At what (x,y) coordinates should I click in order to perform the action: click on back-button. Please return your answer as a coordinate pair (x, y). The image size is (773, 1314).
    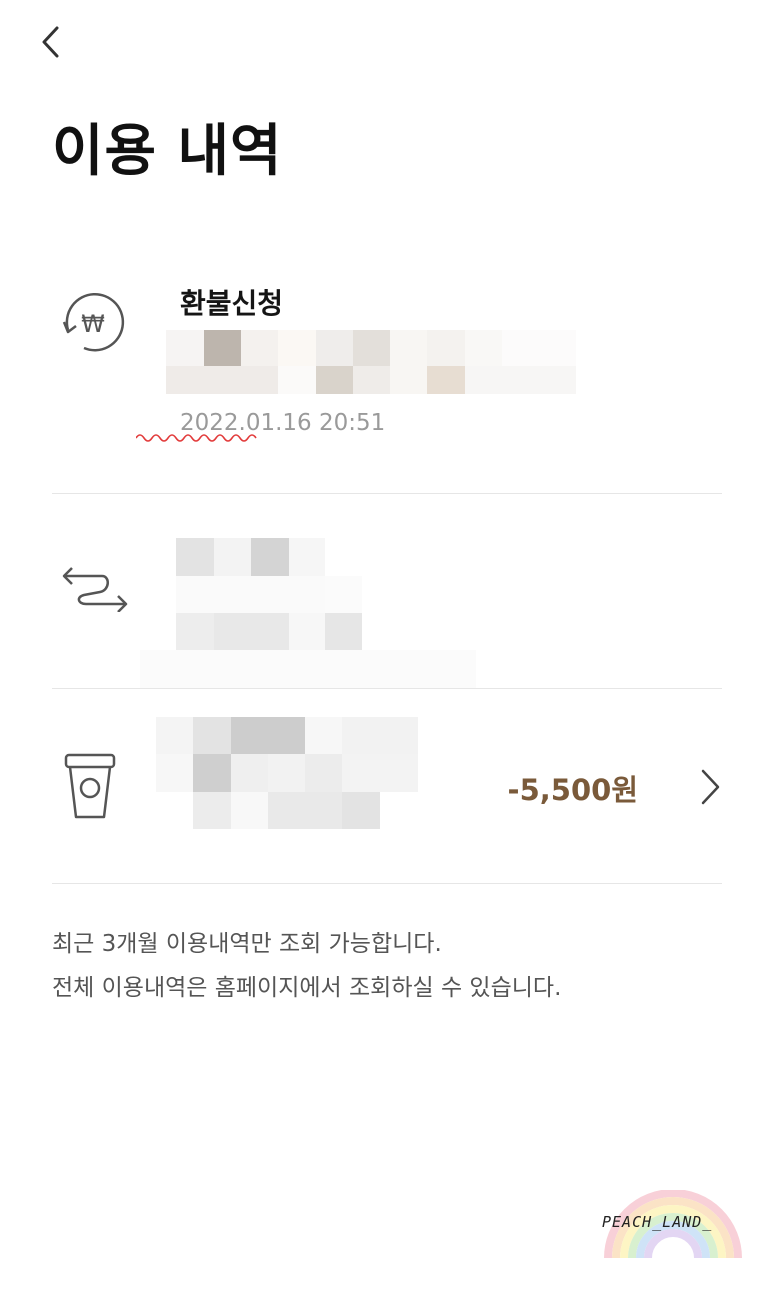
    Looking at the image, I should click on (52, 42).